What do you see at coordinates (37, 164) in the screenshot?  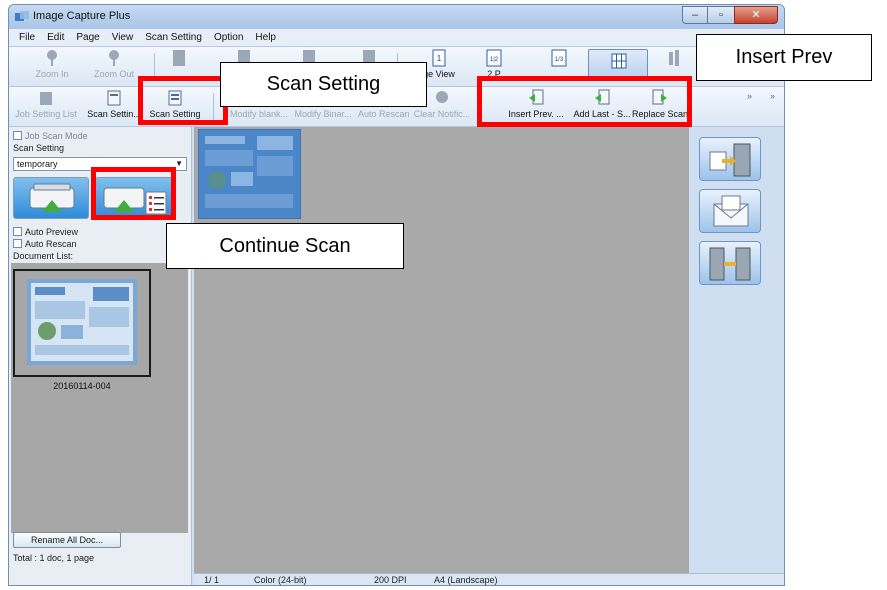 I see `scan-setting-select-value: temporary` at bounding box center [37, 164].